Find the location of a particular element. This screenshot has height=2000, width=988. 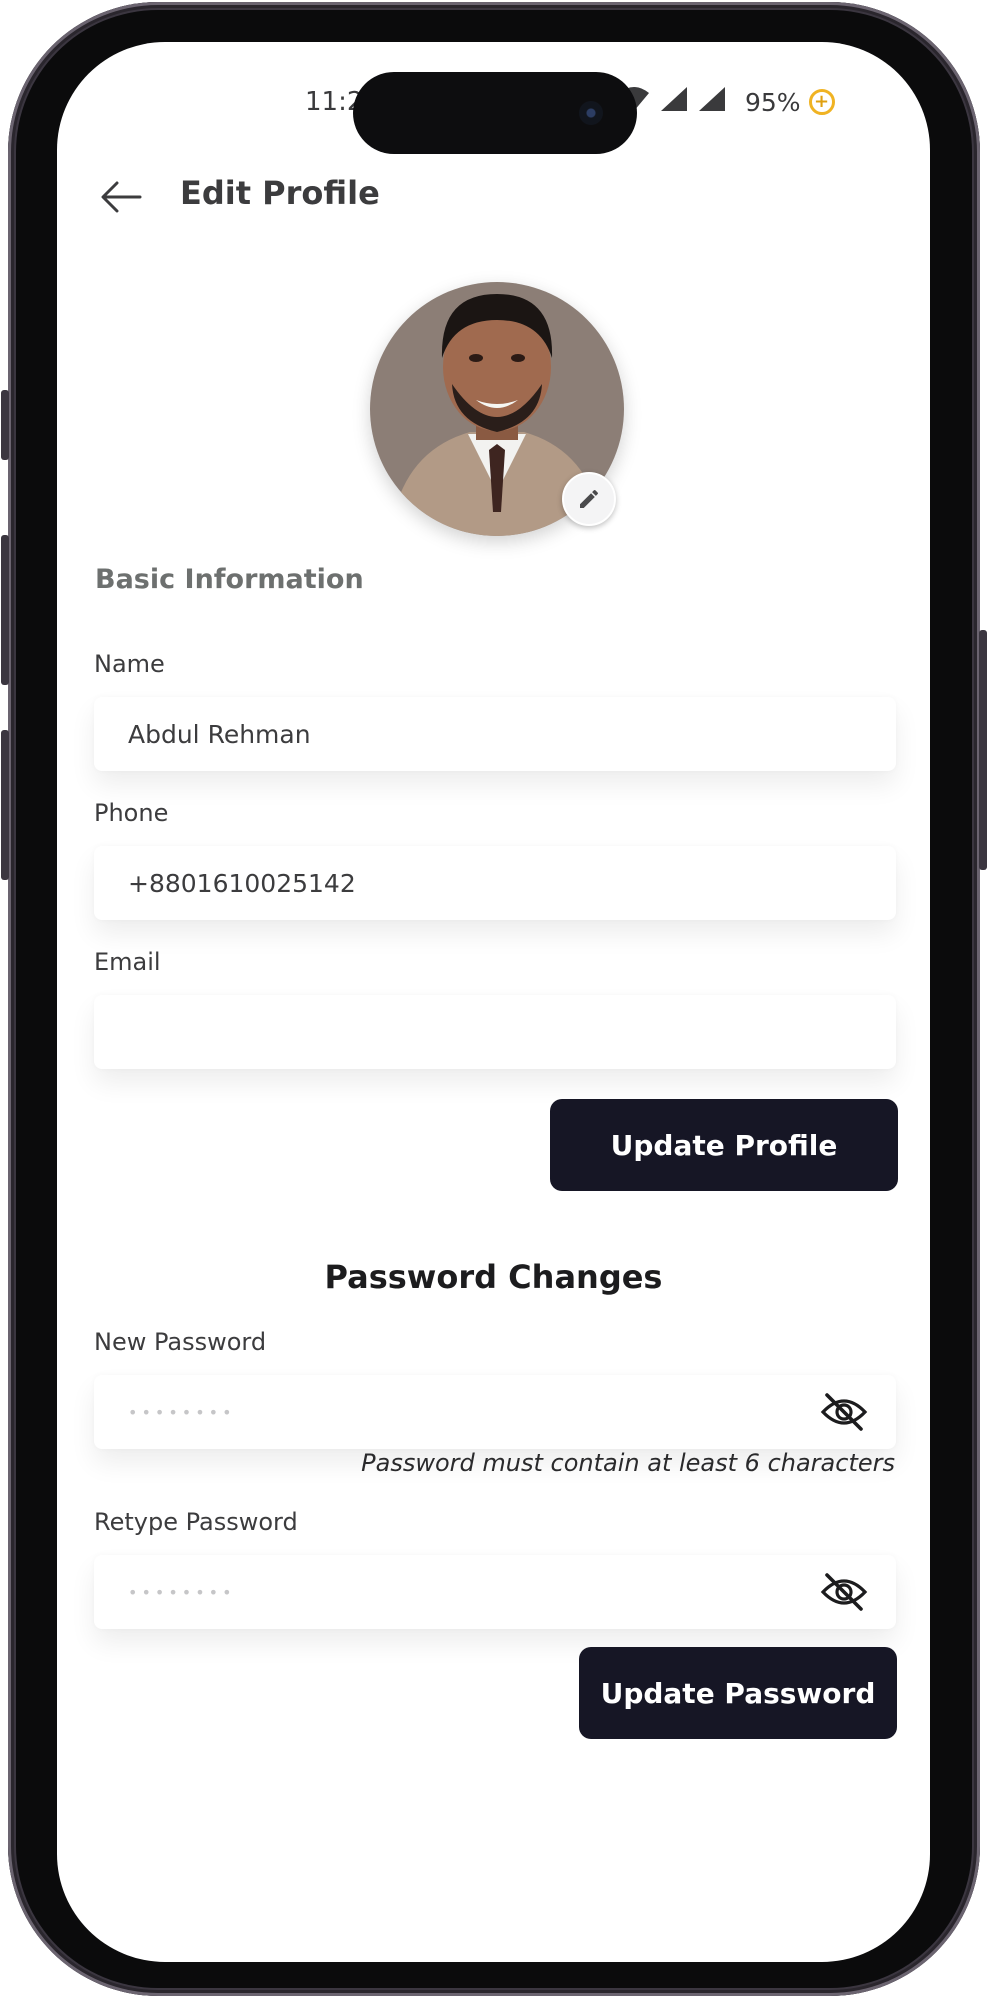

top-app-bar: Edit Profile is located at coordinates (493, 197).